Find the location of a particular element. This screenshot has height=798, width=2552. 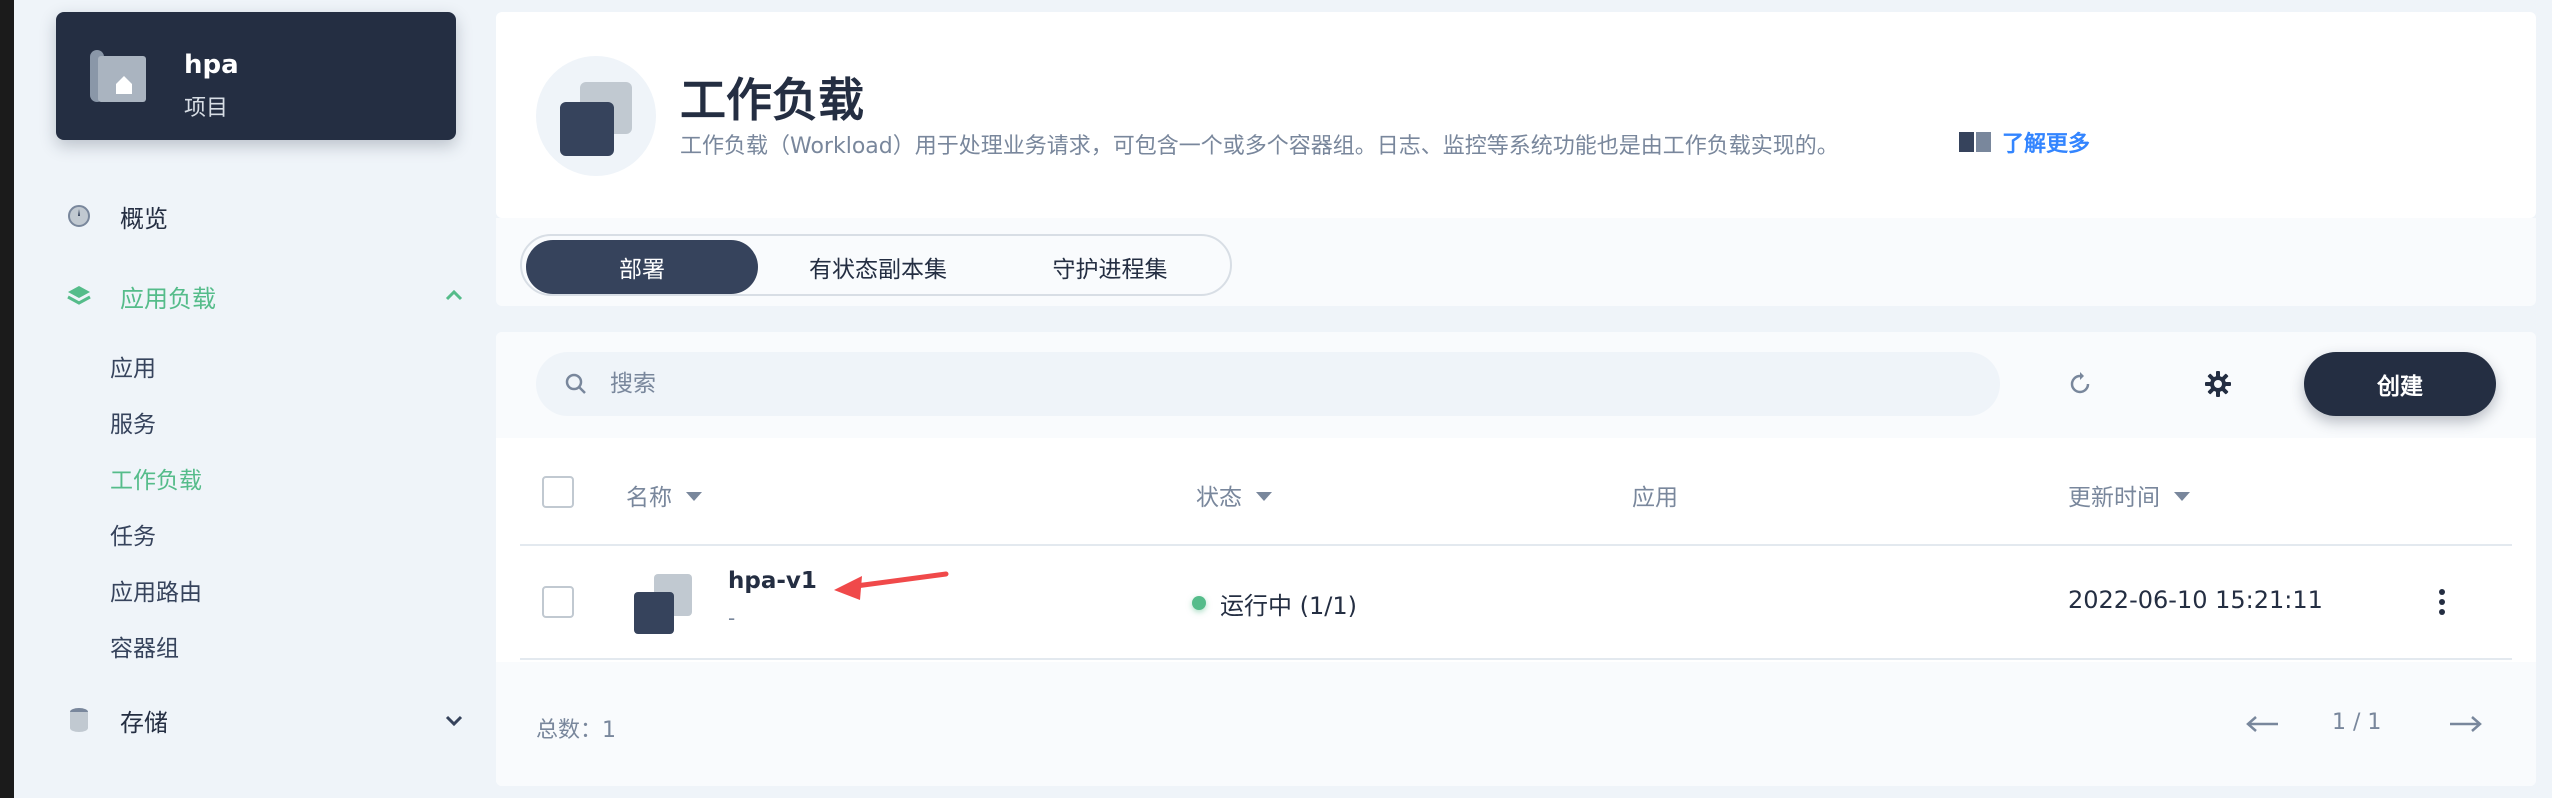

column-updated: 更新时间 is located at coordinates (2129, 495).